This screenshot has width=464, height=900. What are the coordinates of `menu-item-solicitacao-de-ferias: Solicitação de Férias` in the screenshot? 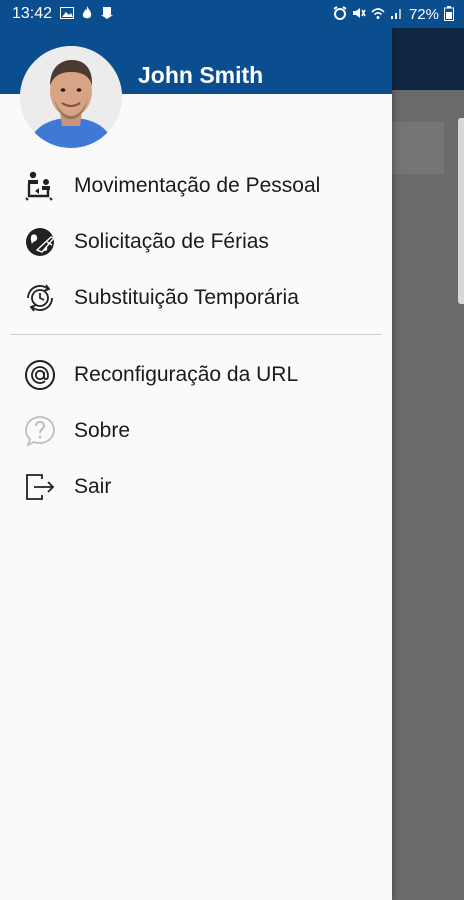 It's located at (196, 242).